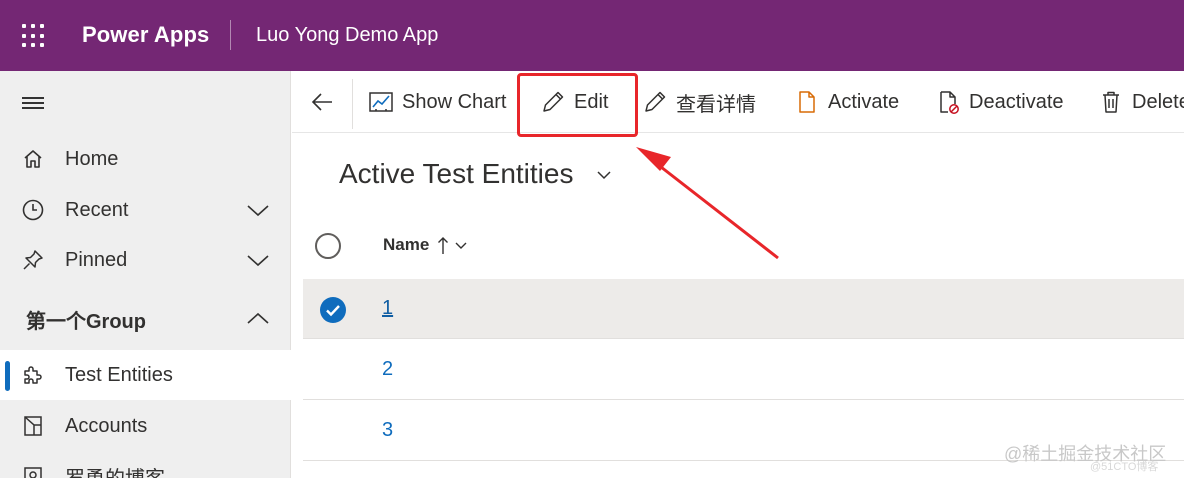 This screenshot has height=478, width=1184. What do you see at coordinates (387, 369) in the screenshot?
I see `row-name-link: 2` at bounding box center [387, 369].